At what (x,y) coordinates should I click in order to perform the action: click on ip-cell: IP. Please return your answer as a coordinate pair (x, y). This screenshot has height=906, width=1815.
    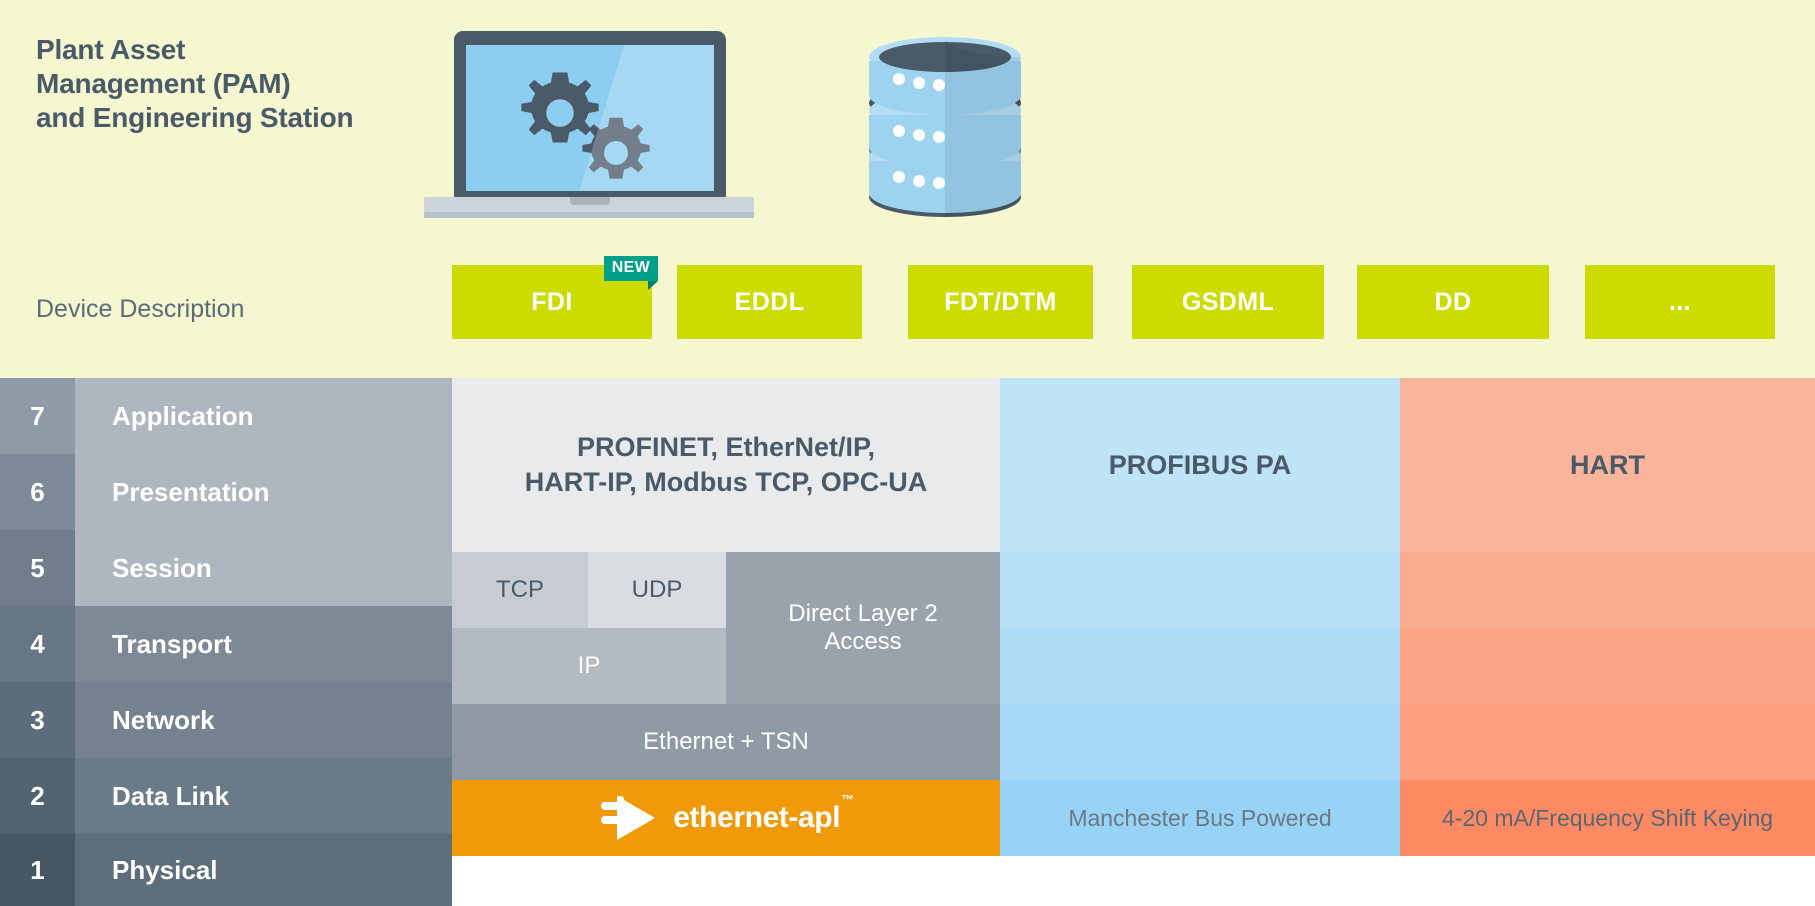
    Looking at the image, I should click on (589, 666).